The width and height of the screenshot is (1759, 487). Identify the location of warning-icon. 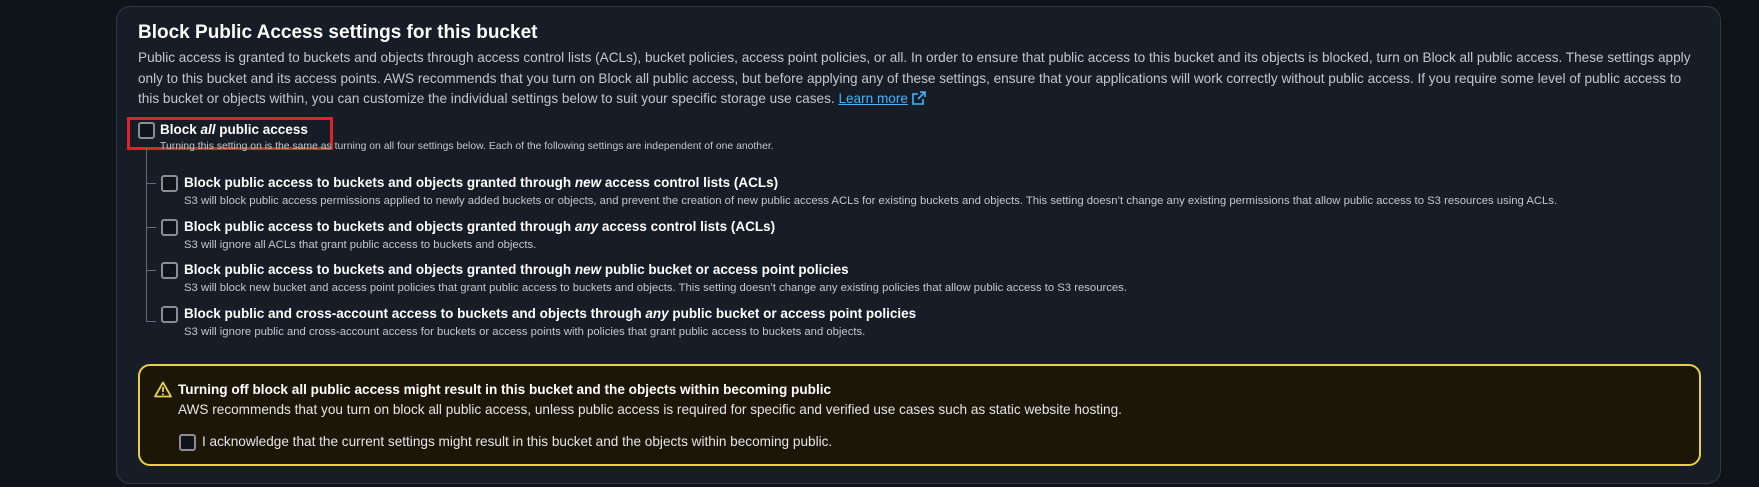
(163, 389).